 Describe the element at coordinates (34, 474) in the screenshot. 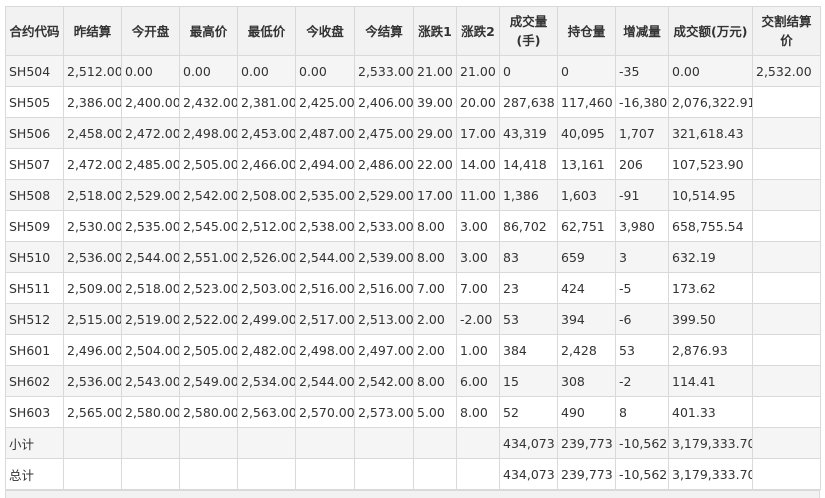

I see `contract-code-cell: 总计` at that location.